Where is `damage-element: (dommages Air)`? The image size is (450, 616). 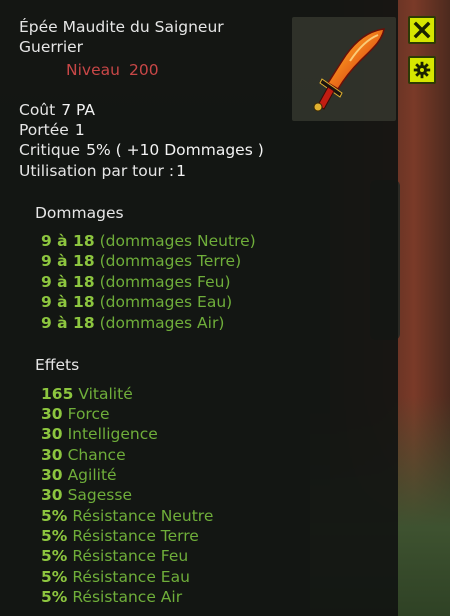 damage-element: (dommages Air) is located at coordinates (162, 323).